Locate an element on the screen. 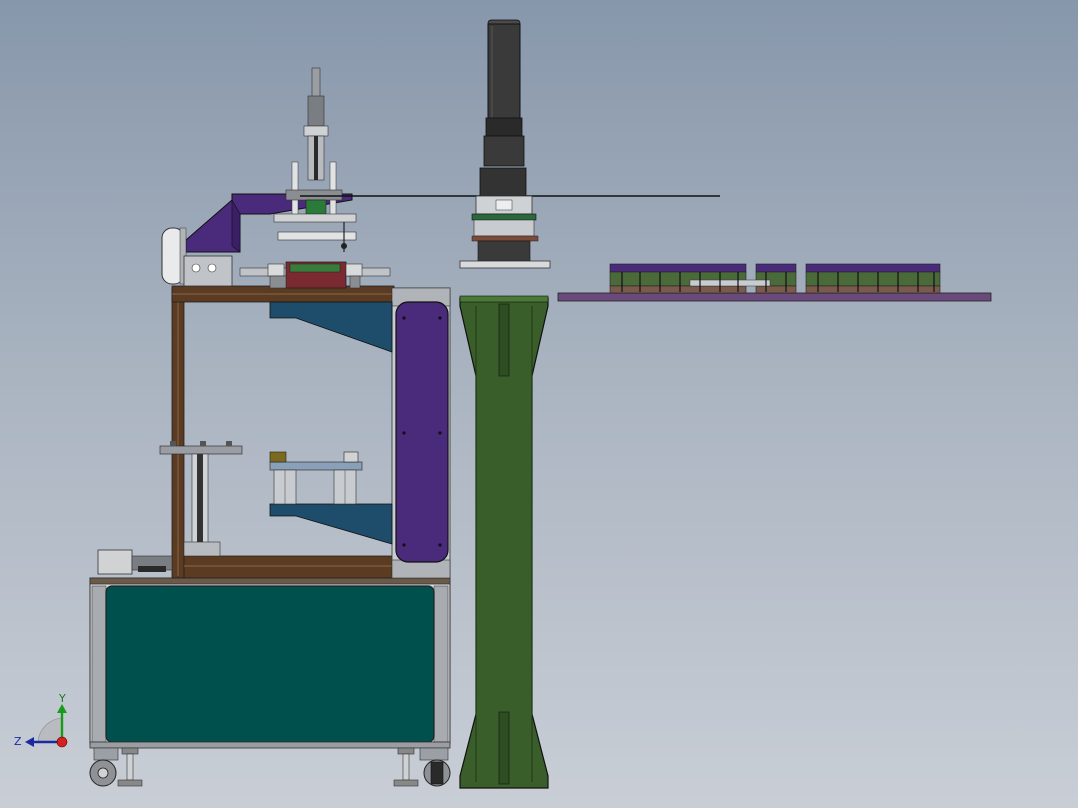 This screenshot has height=808, width=1078. green-support-pillar is located at coordinates (504, 542).